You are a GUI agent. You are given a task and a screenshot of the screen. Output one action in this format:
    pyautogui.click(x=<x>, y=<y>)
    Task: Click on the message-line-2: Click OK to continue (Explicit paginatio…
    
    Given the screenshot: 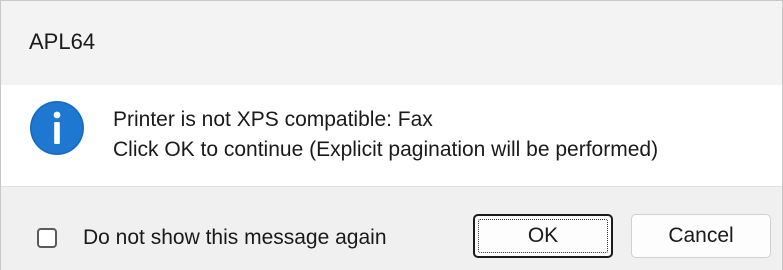 What is the action you would take?
    pyautogui.click(x=386, y=149)
    